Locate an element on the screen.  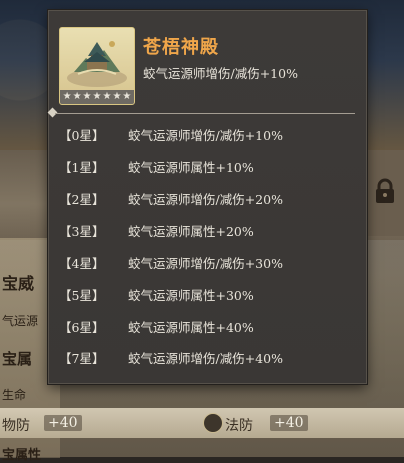
star-level-effect: 蛟气运源师增伤/减伤+30% is located at coordinates (205, 263).